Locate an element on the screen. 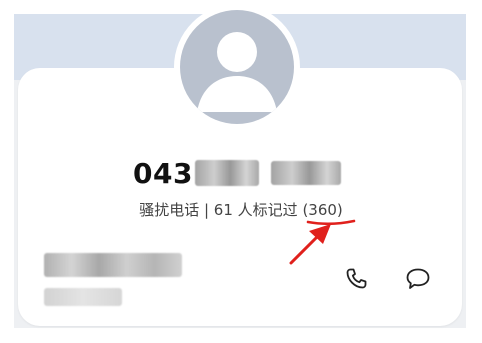 This screenshot has height=343, width=482. redacted-location is located at coordinates (113, 265).